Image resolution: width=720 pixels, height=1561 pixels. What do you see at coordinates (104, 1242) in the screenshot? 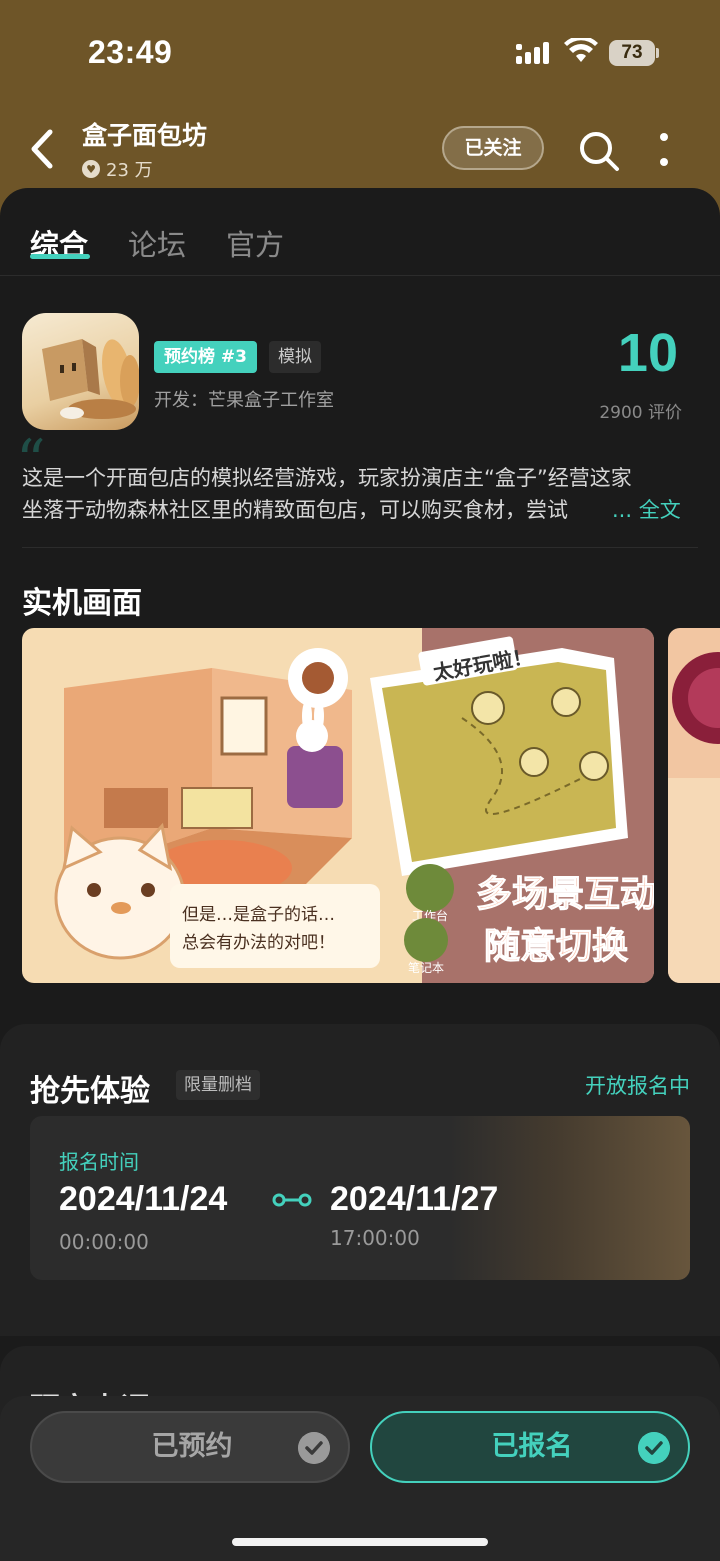
I see `start-time: 00:00:00` at bounding box center [104, 1242].